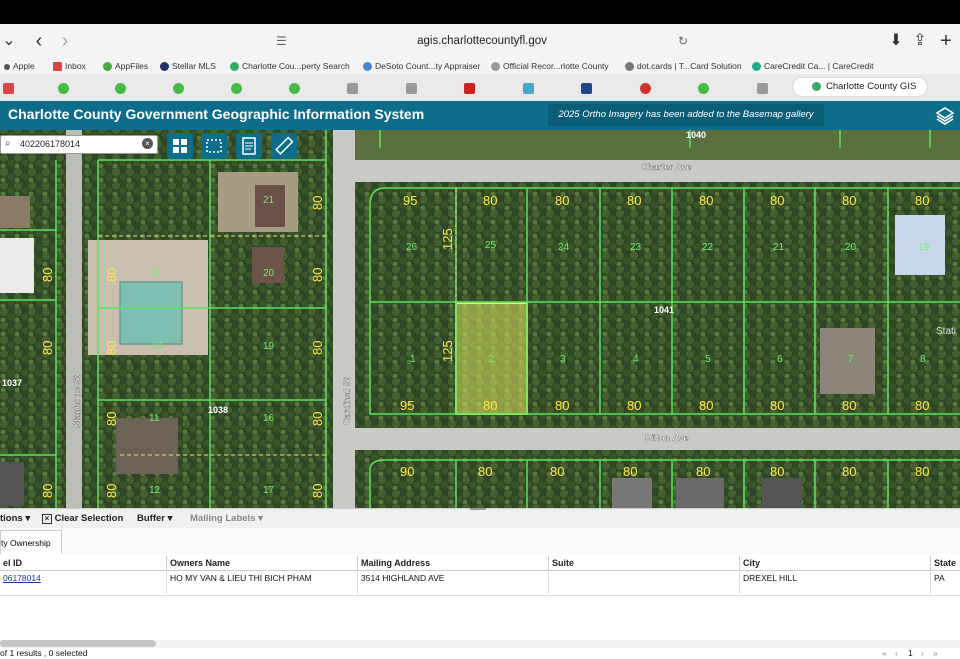 This screenshot has width=960, height=659. I want to click on street-label-charter: Charter Ave, so click(666, 167).